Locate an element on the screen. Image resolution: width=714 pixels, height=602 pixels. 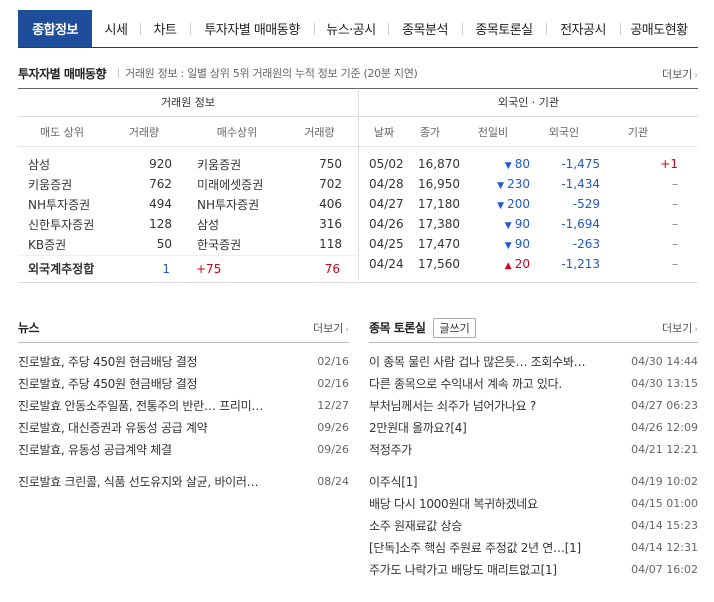
board-item-date: 04/14 12:31 is located at coordinates (664, 547).